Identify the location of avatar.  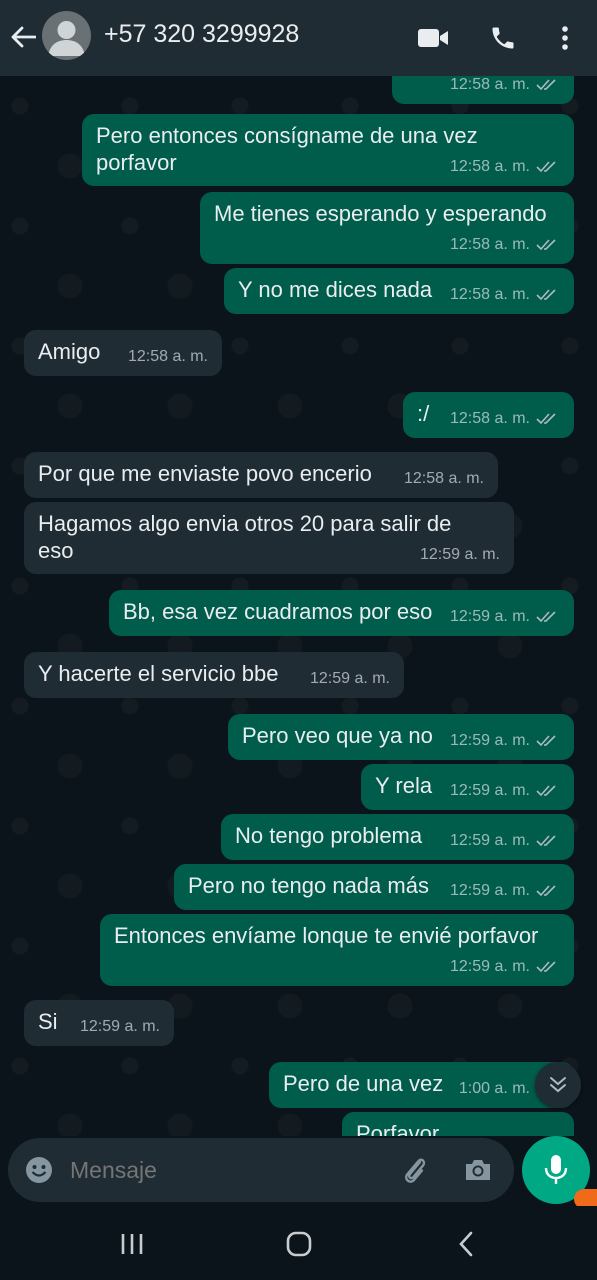
(66, 35).